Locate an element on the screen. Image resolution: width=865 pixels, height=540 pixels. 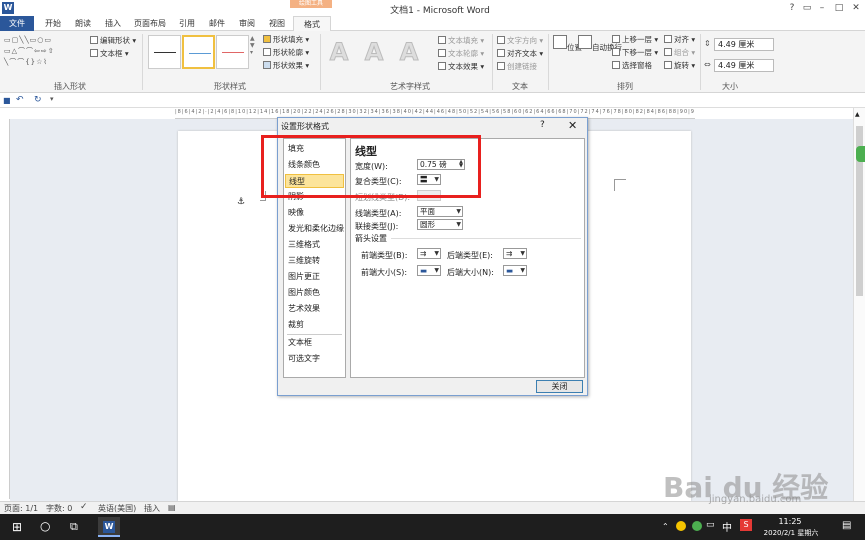
category-reflection: 映像 is located at coordinates (314, 213).